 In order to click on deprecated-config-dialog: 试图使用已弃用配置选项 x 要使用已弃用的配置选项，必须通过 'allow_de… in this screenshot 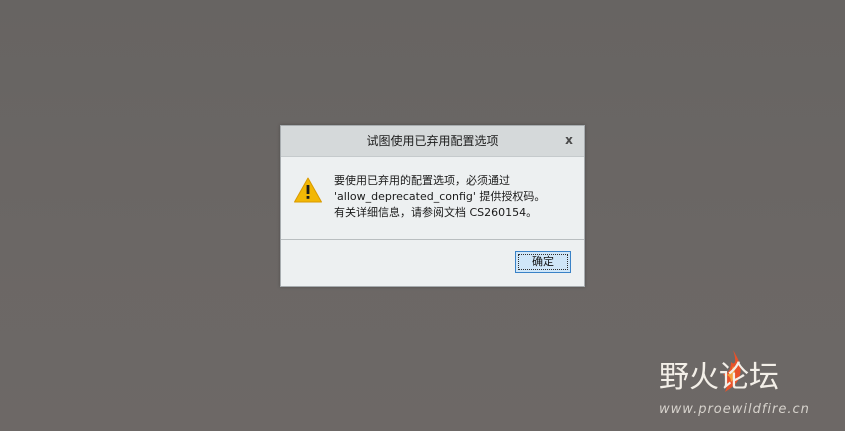, I will do `click(432, 206)`.